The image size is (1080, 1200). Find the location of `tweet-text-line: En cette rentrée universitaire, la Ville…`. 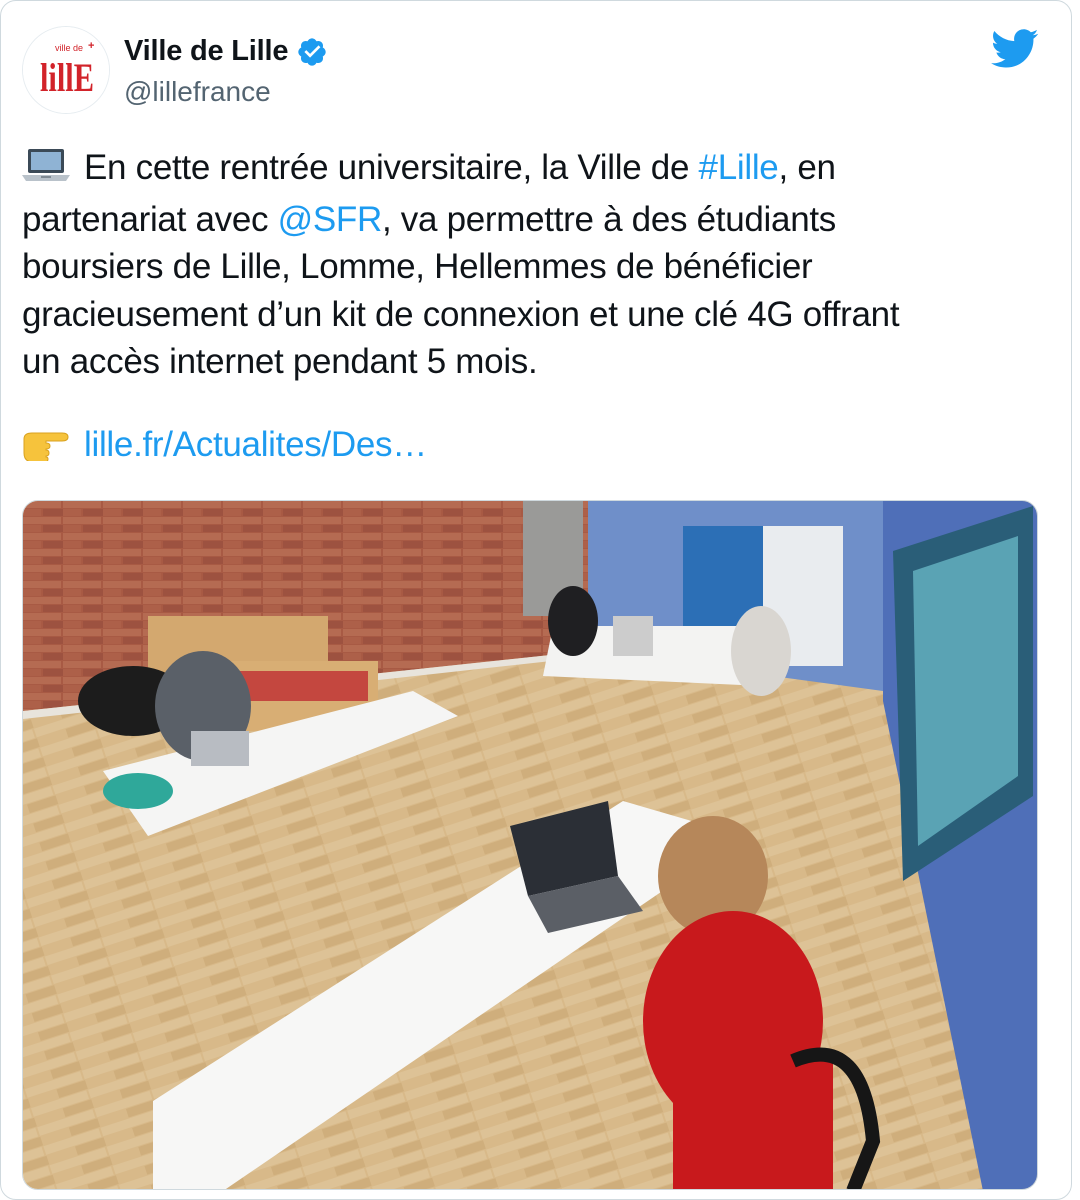

tweet-text-line: En cette rentrée universitaire, la Ville… is located at coordinates (534, 170).